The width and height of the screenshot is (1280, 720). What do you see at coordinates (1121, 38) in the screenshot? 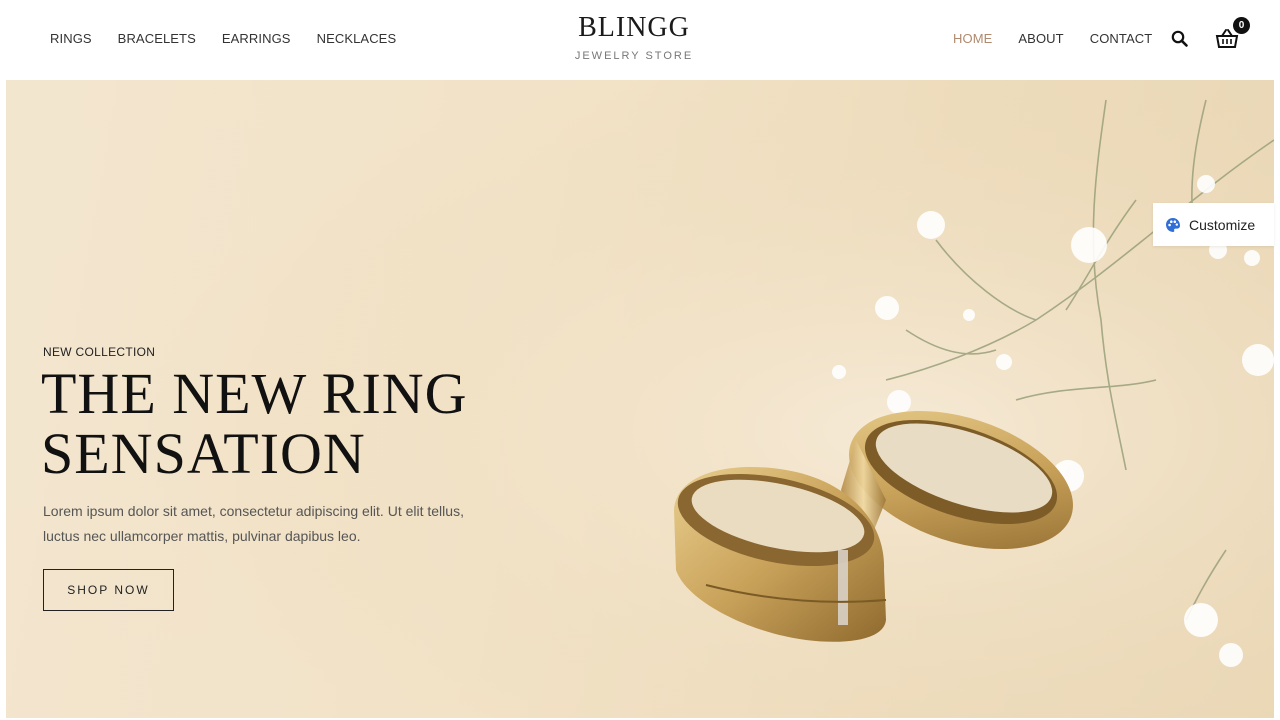
I see `nav-item-contact: CONTACT` at bounding box center [1121, 38].